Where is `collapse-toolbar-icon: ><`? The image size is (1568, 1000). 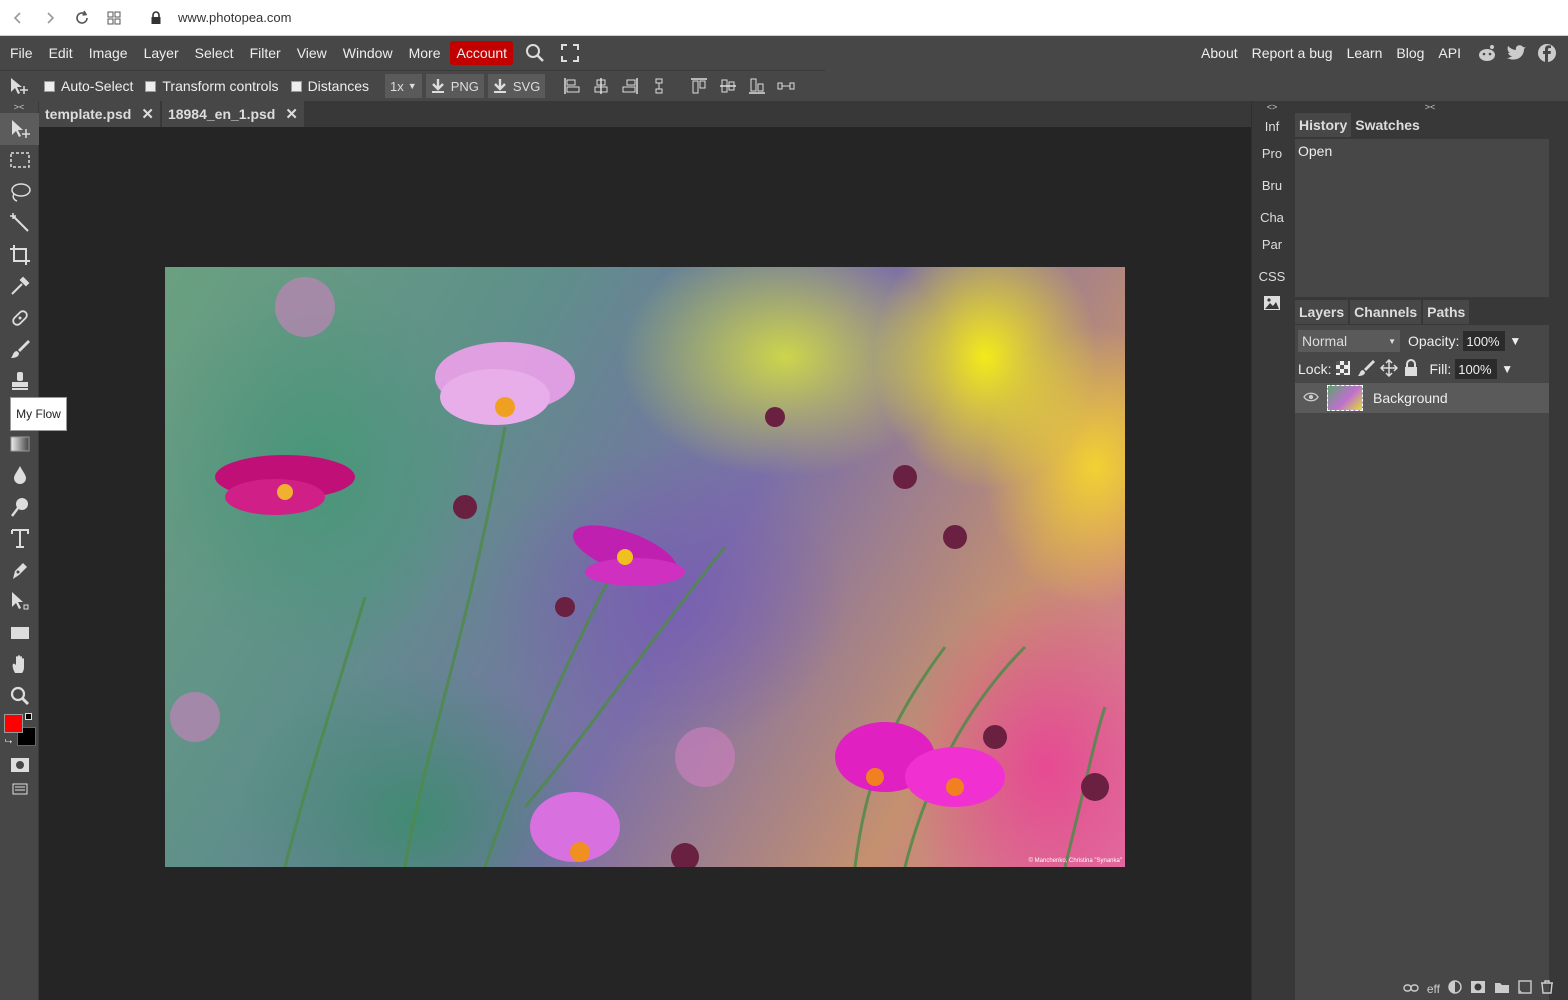 collapse-toolbar-icon: >< is located at coordinates (19, 107).